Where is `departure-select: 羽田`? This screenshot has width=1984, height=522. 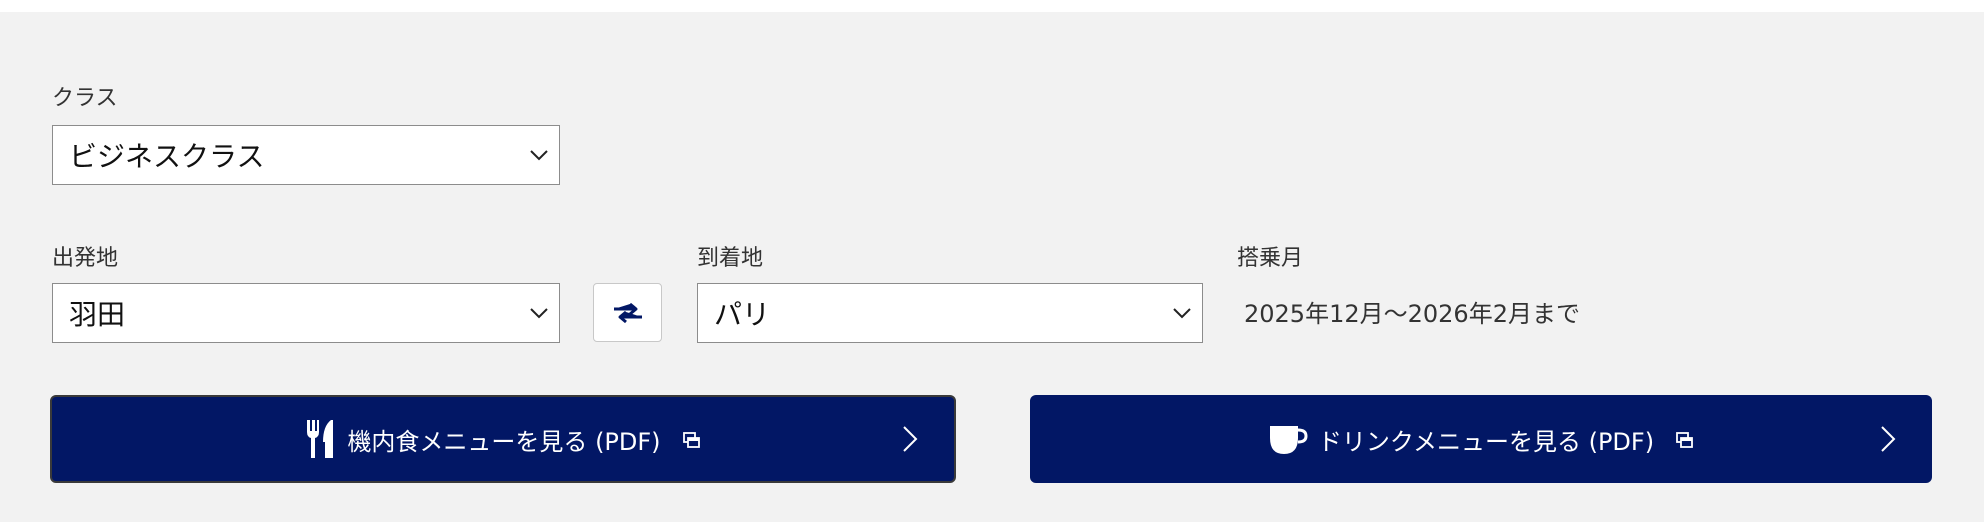 departure-select: 羽田 is located at coordinates (306, 313).